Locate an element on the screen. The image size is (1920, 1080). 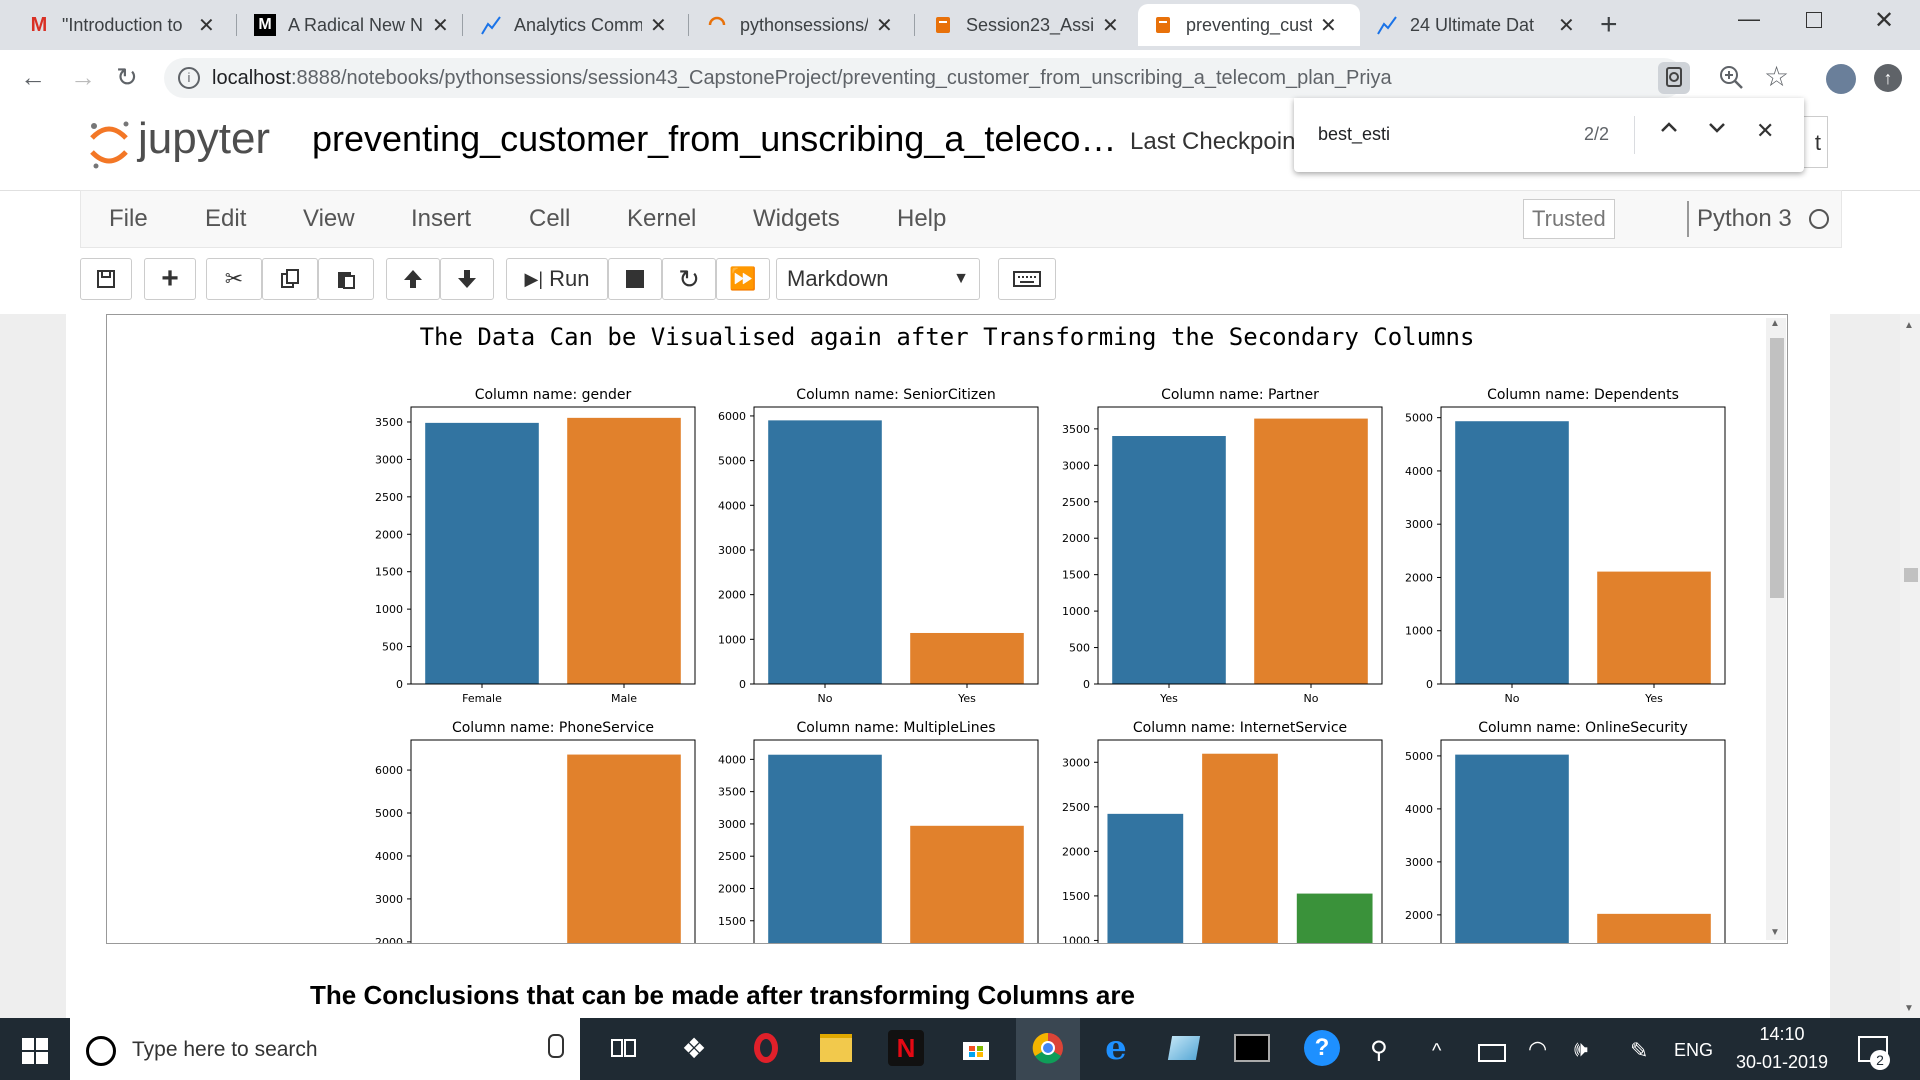
find-in-page-icon is located at coordinates (1674, 78).